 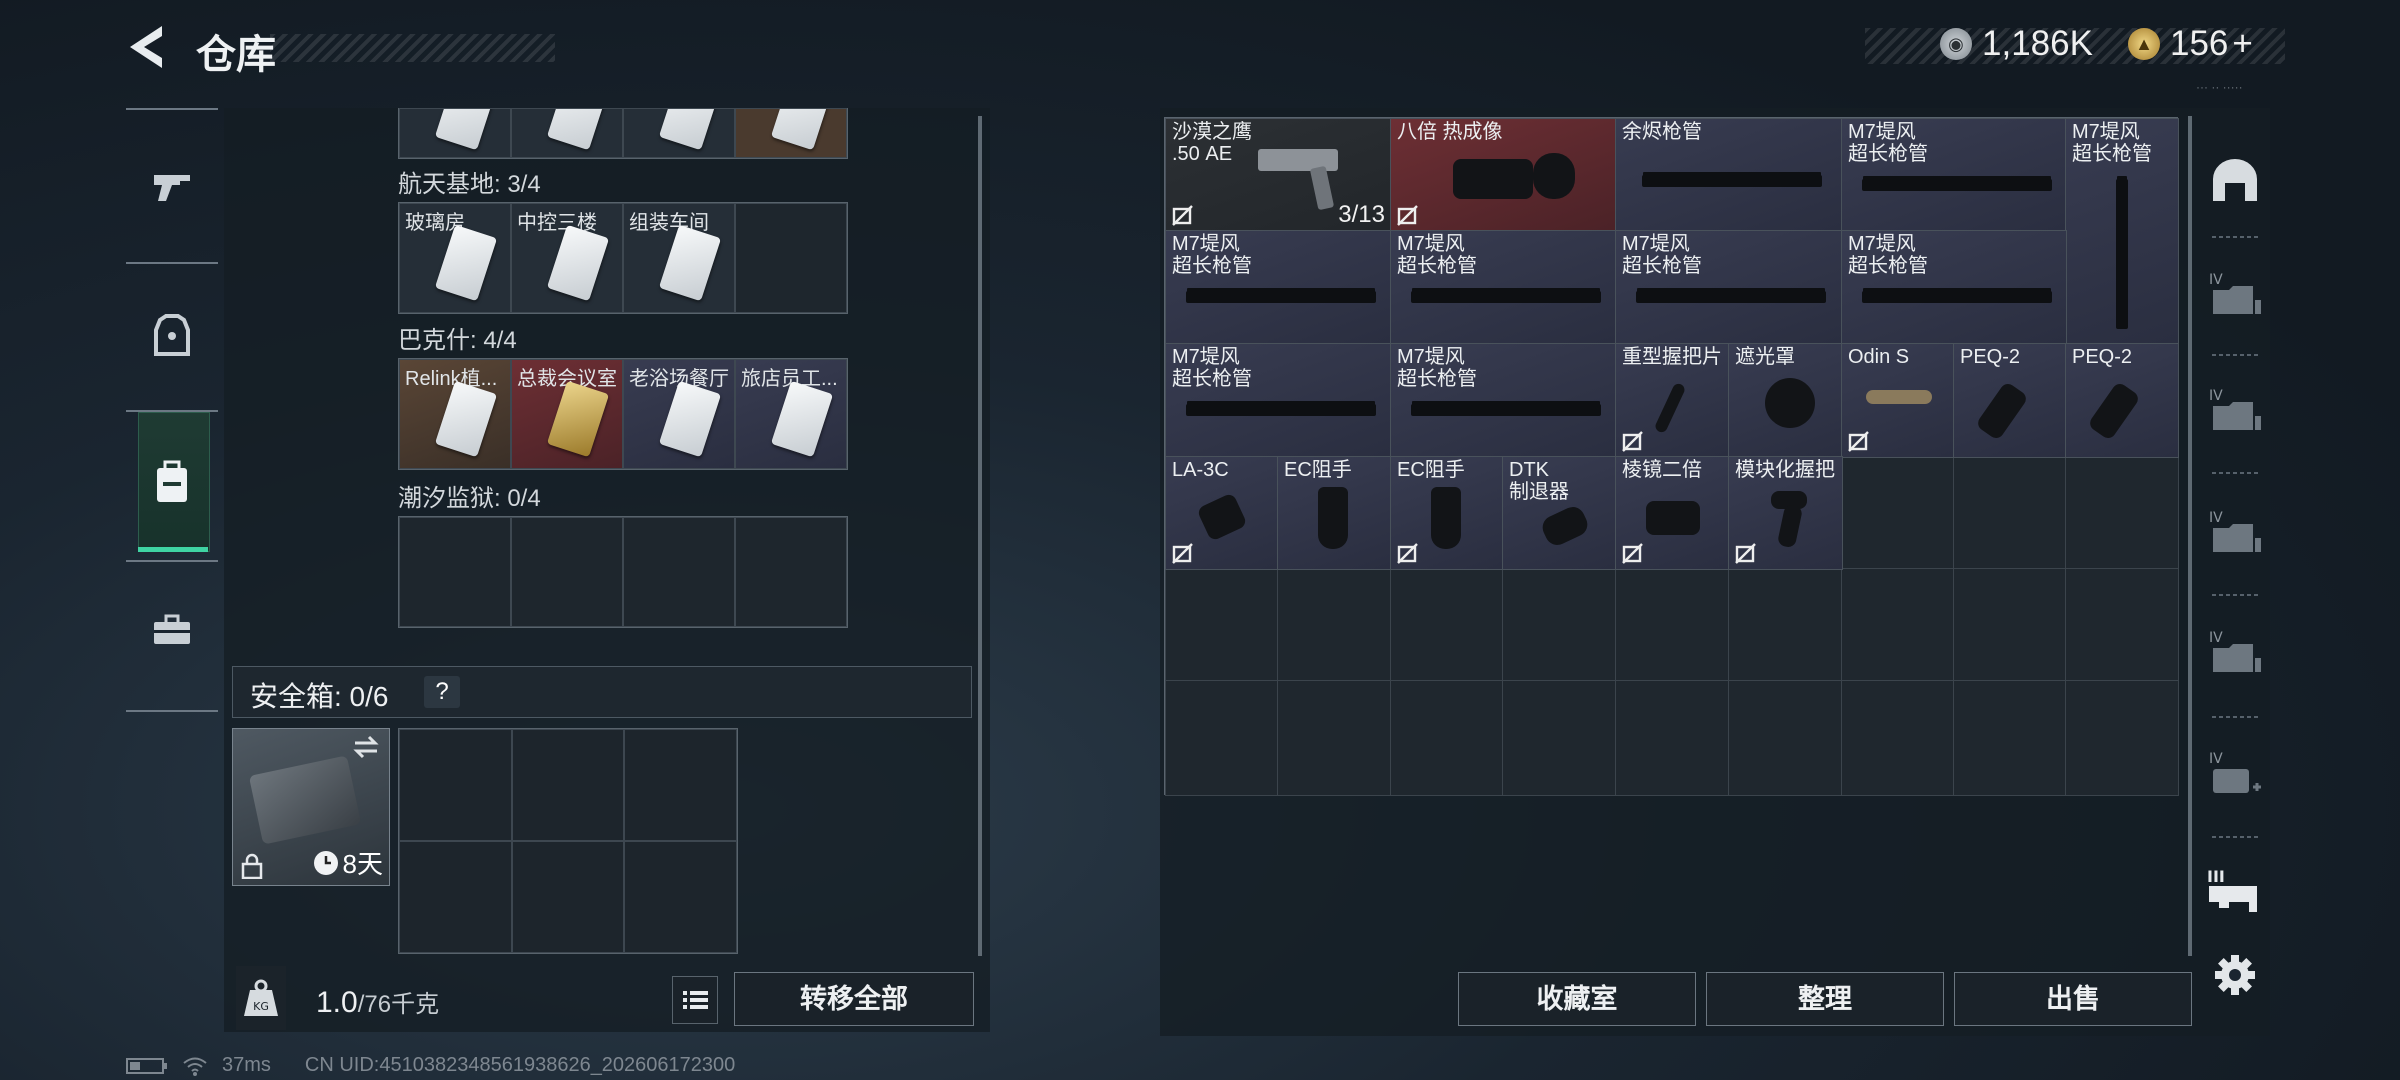 What do you see at coordinates (2242, 44) in the screenshot?
I see `add-gold-button: +` at bounding box center [2242, 44].